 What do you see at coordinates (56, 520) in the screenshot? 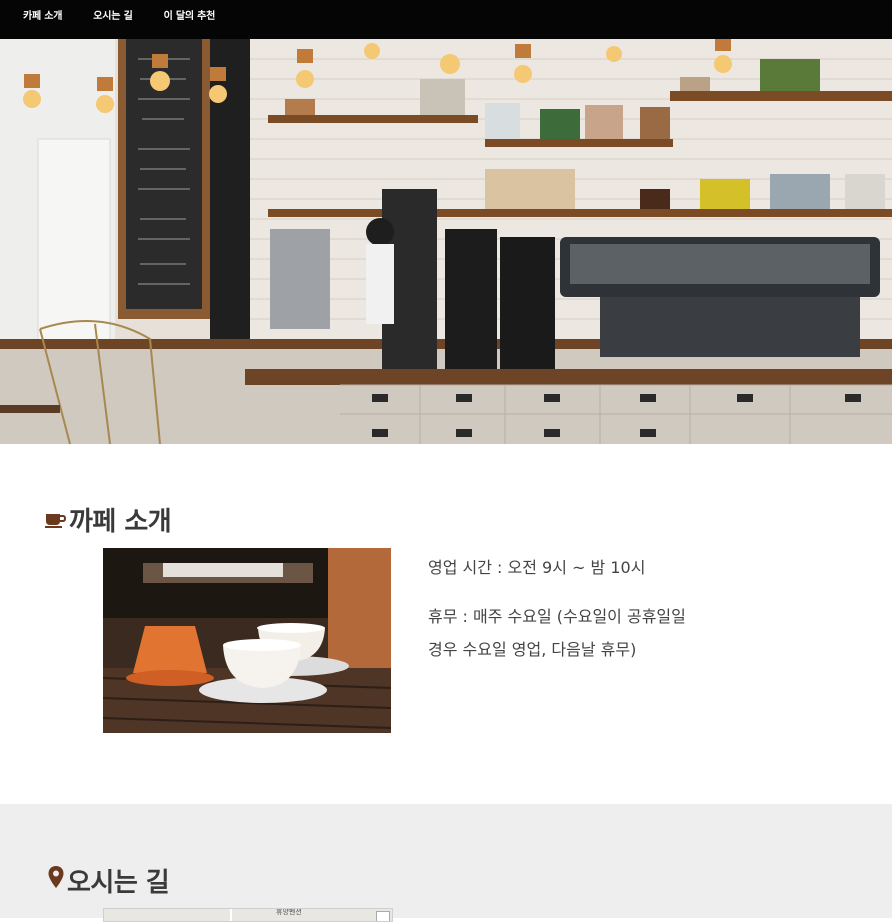
I see `coffee-cup-icon` at bounding box center [56, 520].